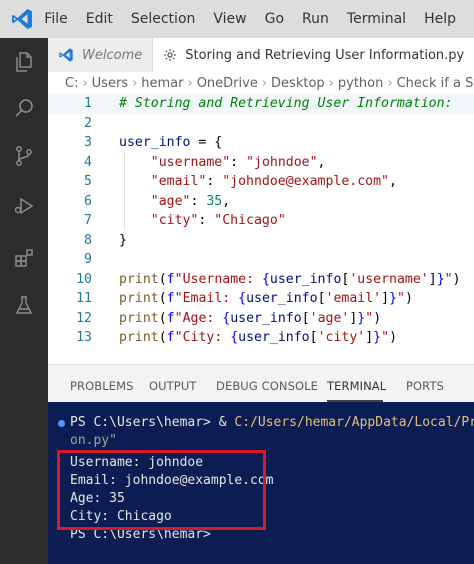 The width and height of the screenshot is (474, 564). What do you see at coordinates (282, 162) in the screenshot?
I see `code-token: "johndoe"` at bounding box center [282, 162].